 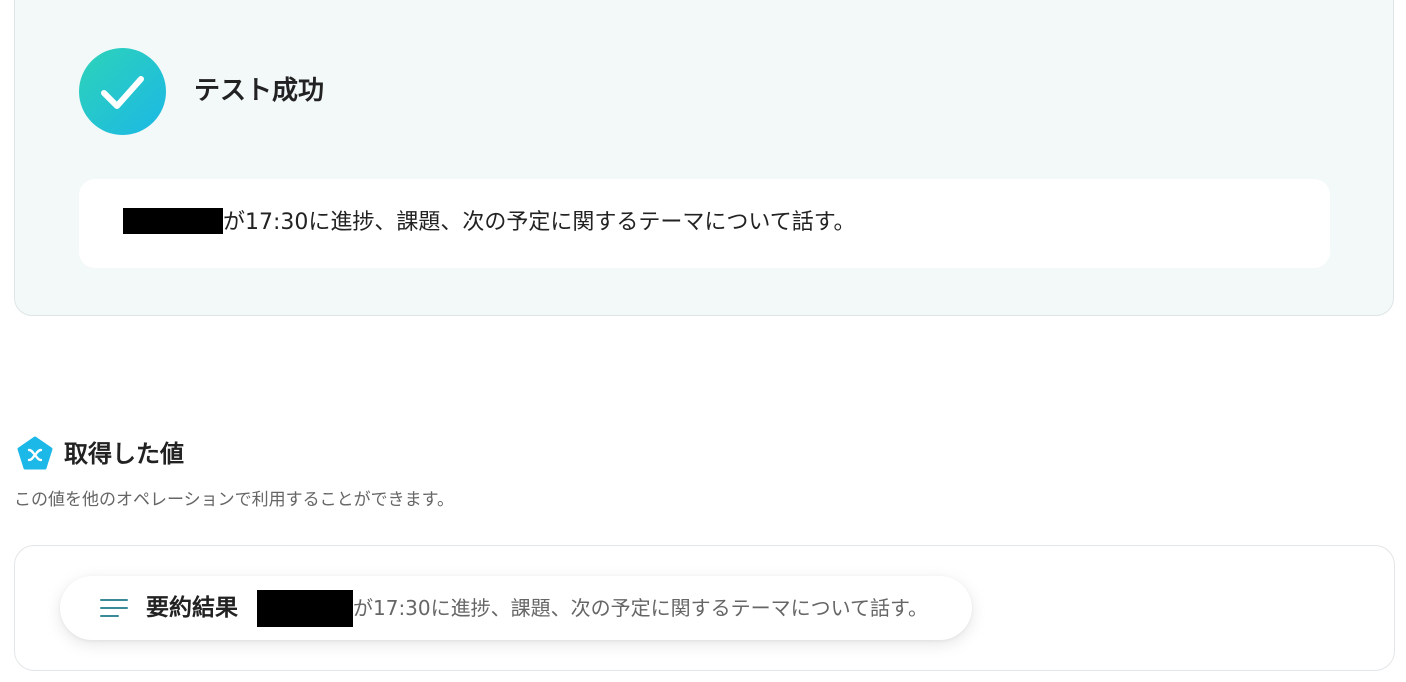 I want to click on test-result-message-line: が17:30に進捗、課題、次の予定に関するテーマについて話す。, so click(x=489, y=223).